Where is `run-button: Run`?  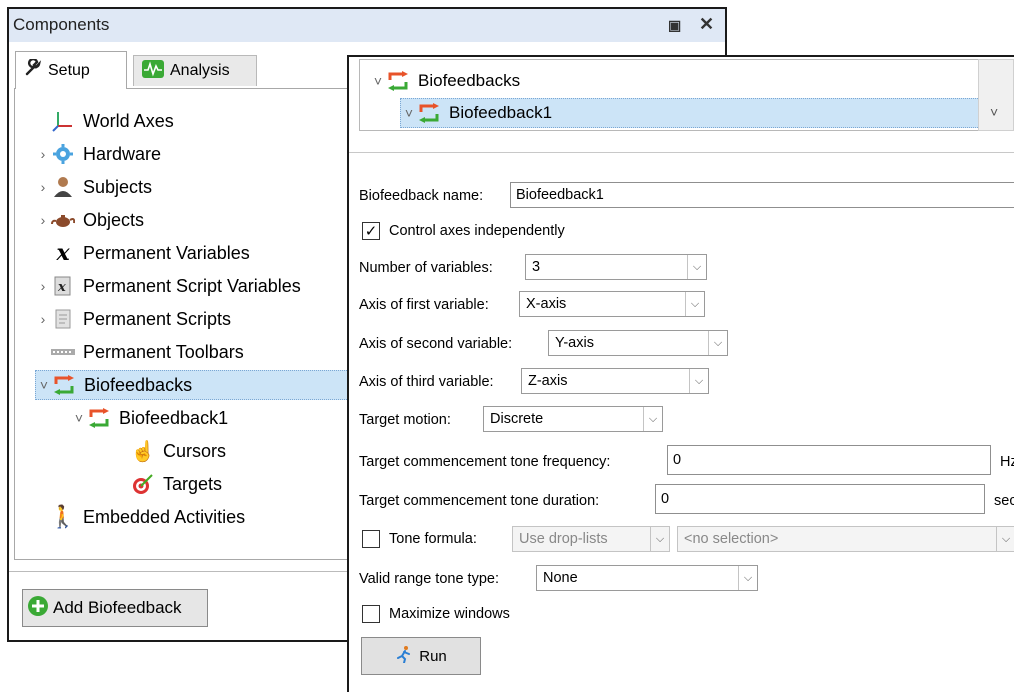
run-button: Run is located at coordinates (421, 656).